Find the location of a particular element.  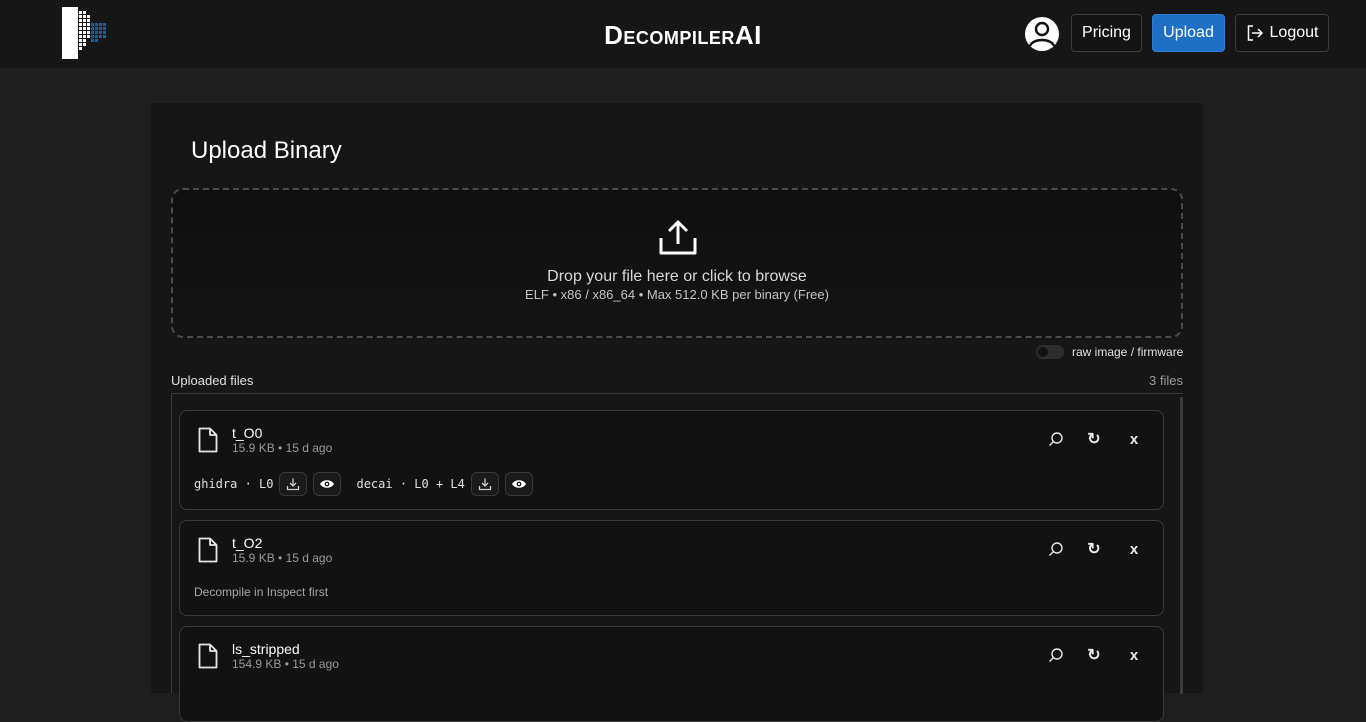

output-label-ghidra: ghidra · L0 is located at coordinates (234, 484).